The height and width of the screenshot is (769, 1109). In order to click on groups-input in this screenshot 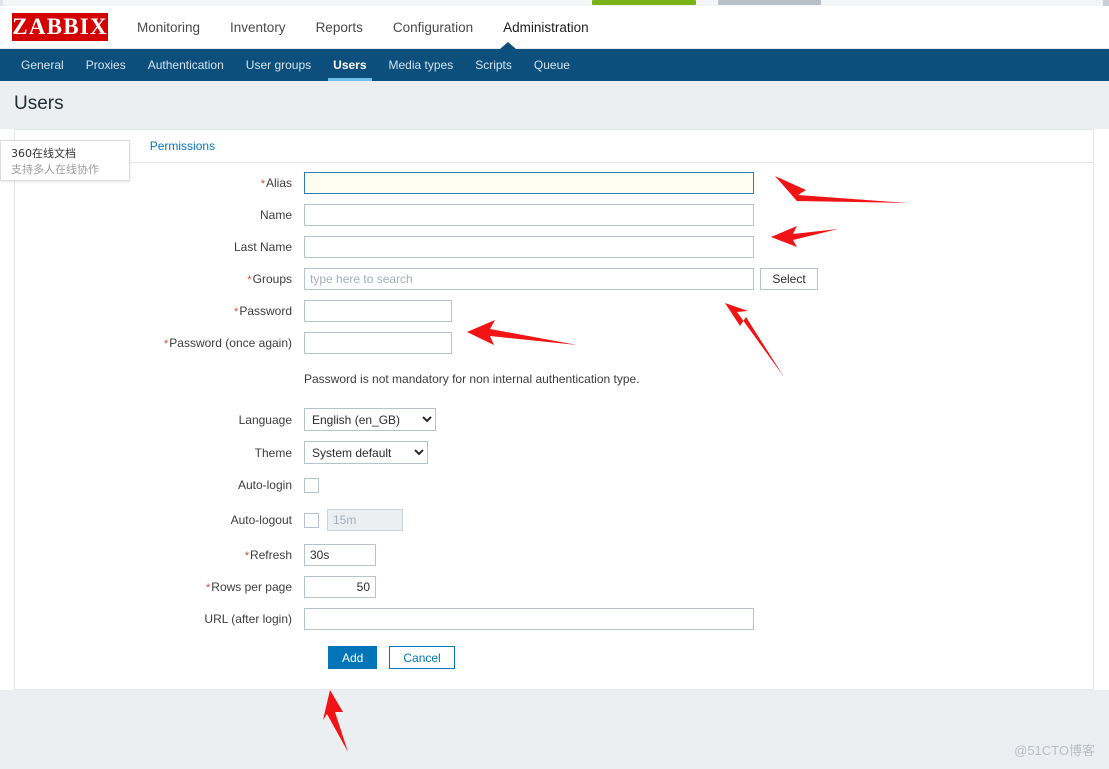, I will do `click(529, 279)`.